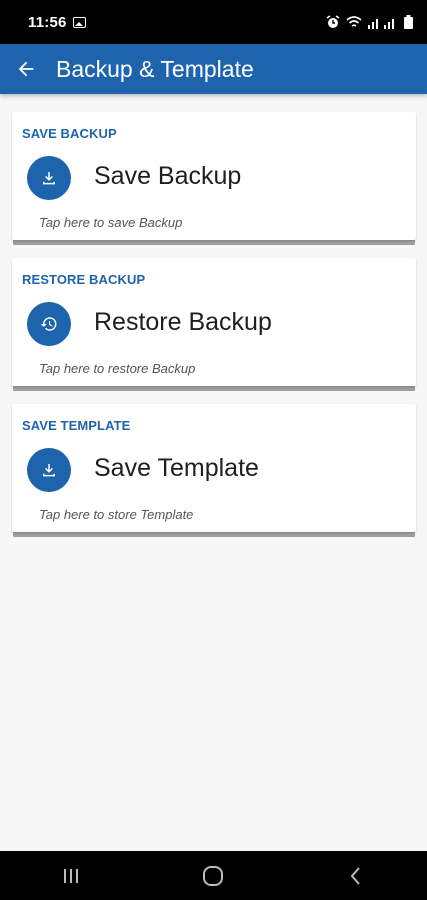 Image resolution: width=427 pixels, height=900 pixels. What do you see at coordinates (213, 22) in the screenshot?
I see `status-bar: 11:56` at bounding box center [213, 22].